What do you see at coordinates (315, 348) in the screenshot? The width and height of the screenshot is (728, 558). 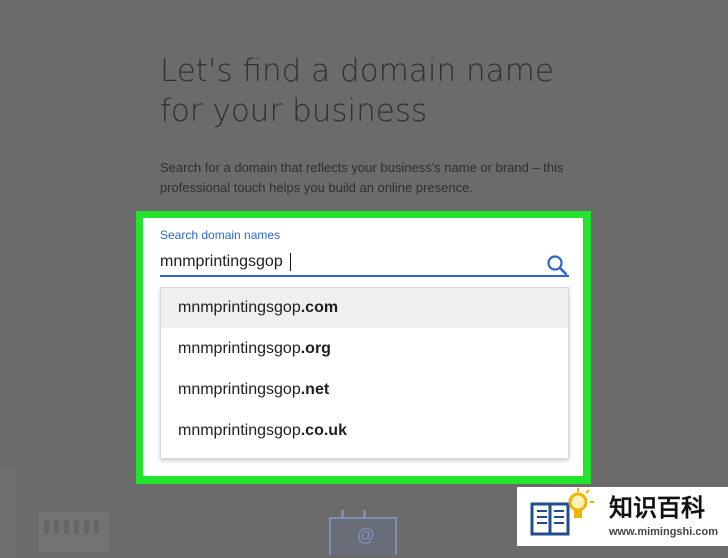 I see `domain-option-tld: .org` at bounding box center [315, 348].